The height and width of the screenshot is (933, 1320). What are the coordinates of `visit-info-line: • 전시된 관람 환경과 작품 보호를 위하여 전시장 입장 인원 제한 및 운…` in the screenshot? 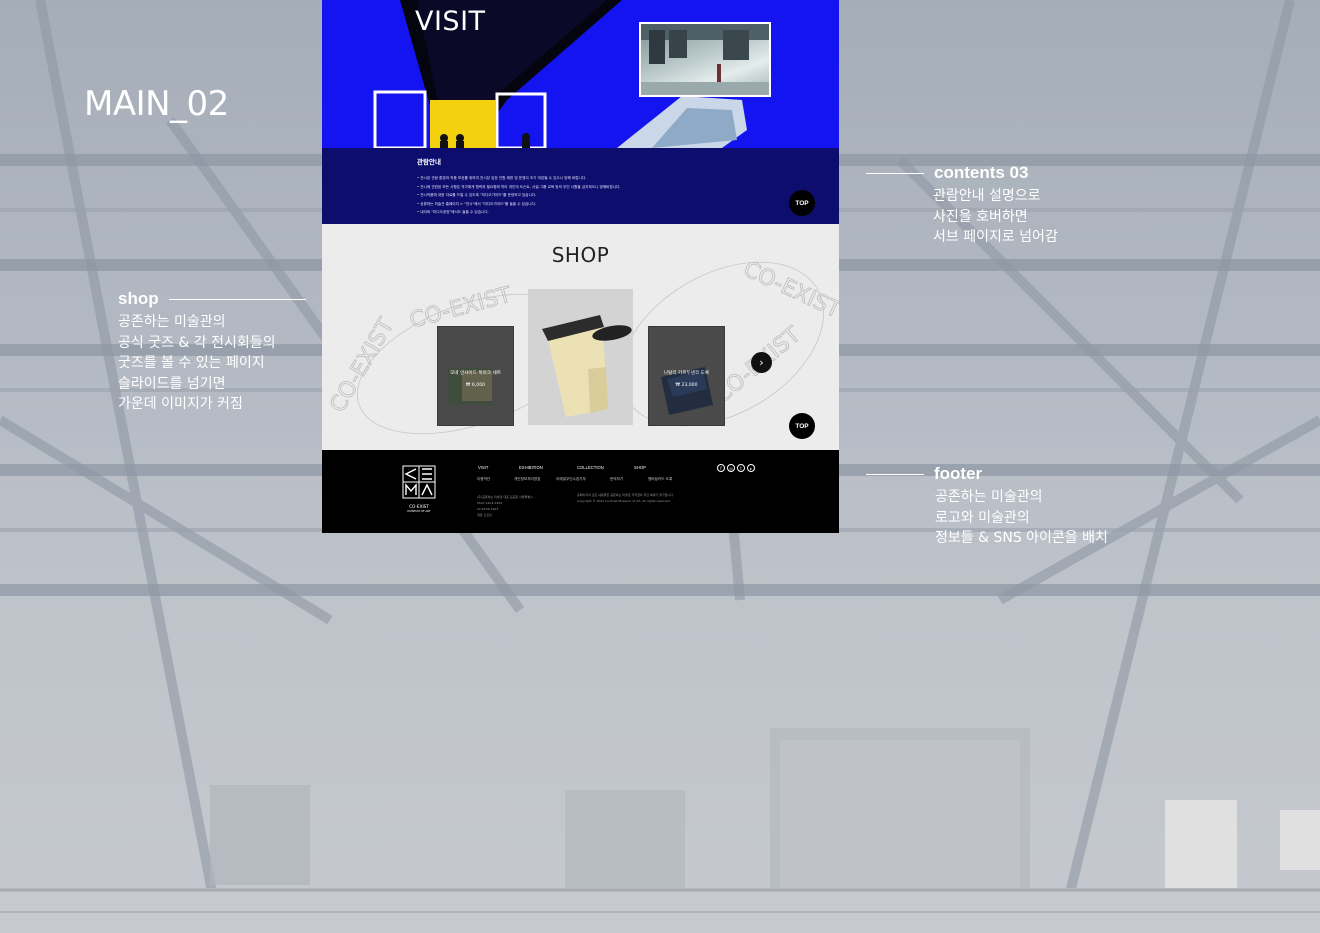 It's located at (502, 178).